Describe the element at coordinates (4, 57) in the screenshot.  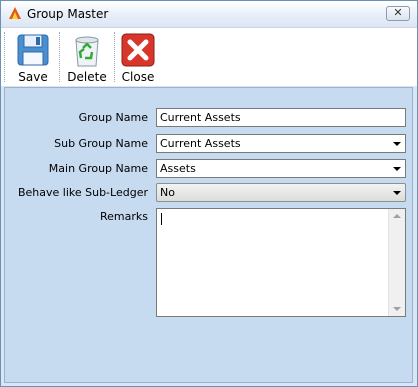
I see `toolbar-grip` at that location.